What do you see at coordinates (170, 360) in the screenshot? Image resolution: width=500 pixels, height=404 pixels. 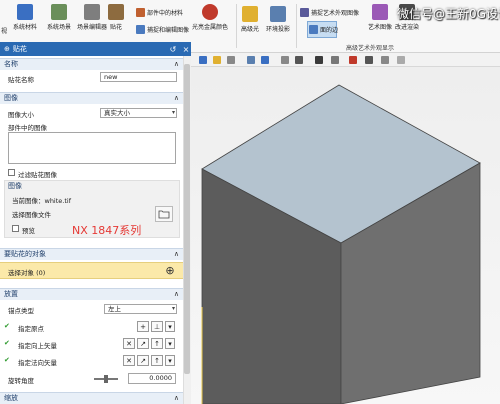 I see `normal-vector-dropdown-button: ▾` at bounding box center [170, 360].